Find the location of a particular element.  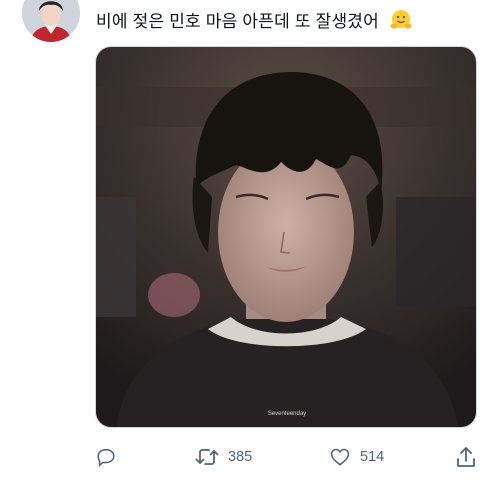

media-watermark: Seventeenday is located at coordinates (287, 414).